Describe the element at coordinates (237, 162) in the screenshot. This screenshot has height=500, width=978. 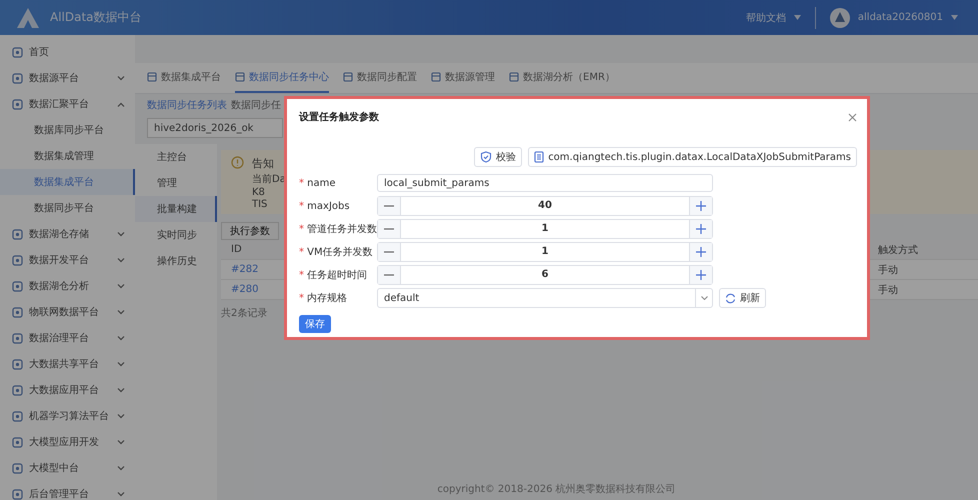
I see `info-icon` at that location.